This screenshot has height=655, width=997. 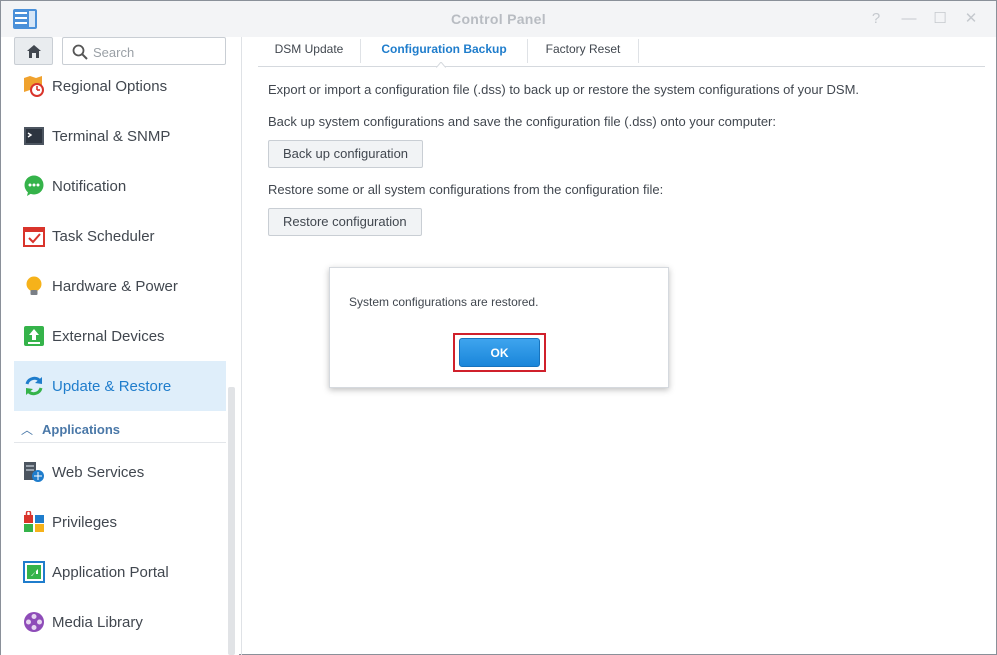 I want to click on help-button: ?, so click(x=876, y=19).